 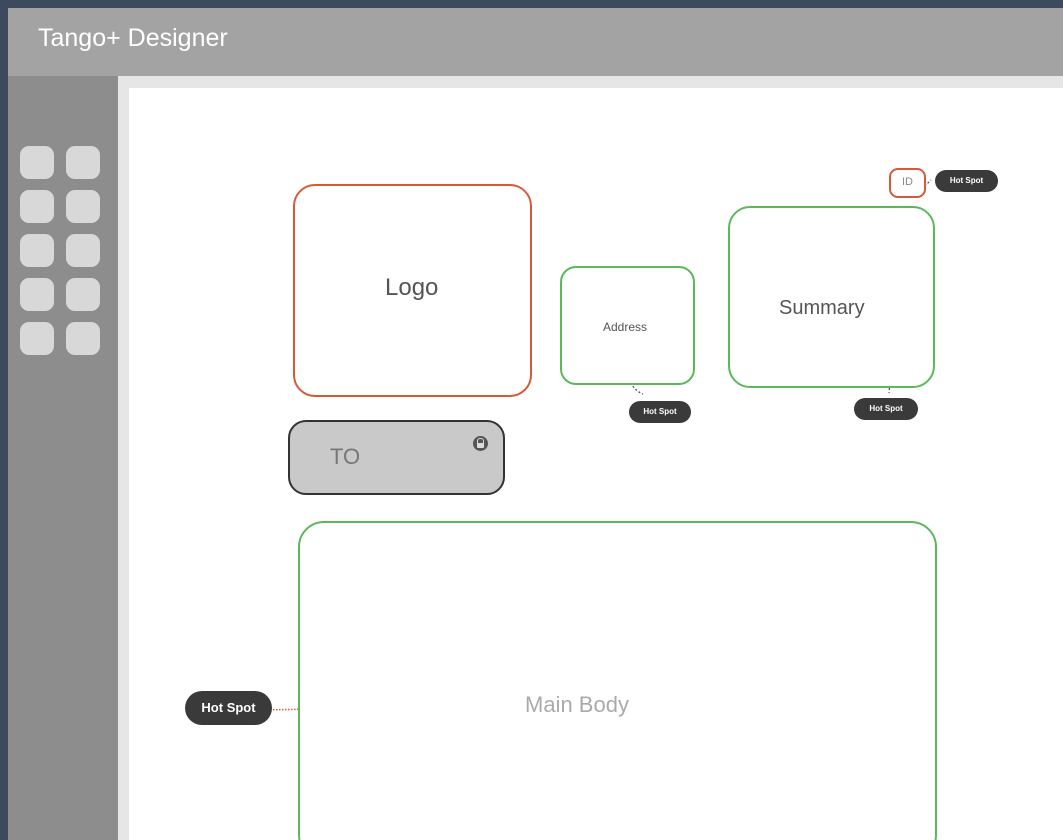 I want to click on address-region: Address, so click(x=627, y=325).